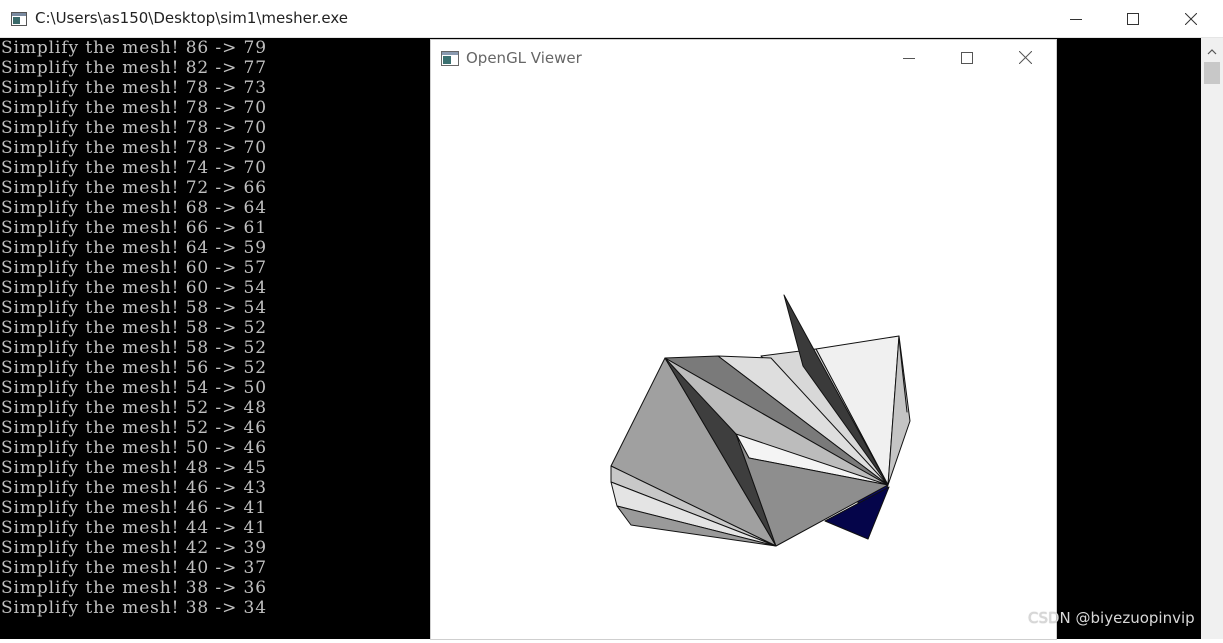  I want to click on console-line: Simplify the mesh! 52 -> 48, so click(134, 408).